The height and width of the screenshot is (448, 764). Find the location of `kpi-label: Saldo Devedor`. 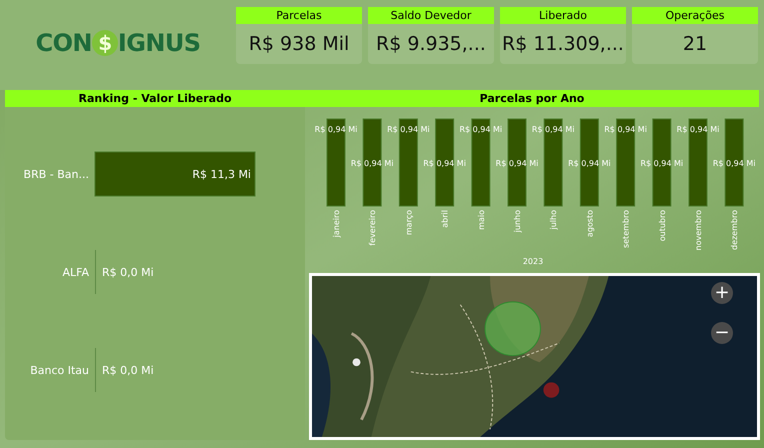

kpi-label: Saldo Devedor is located at coordinates (431, 15).